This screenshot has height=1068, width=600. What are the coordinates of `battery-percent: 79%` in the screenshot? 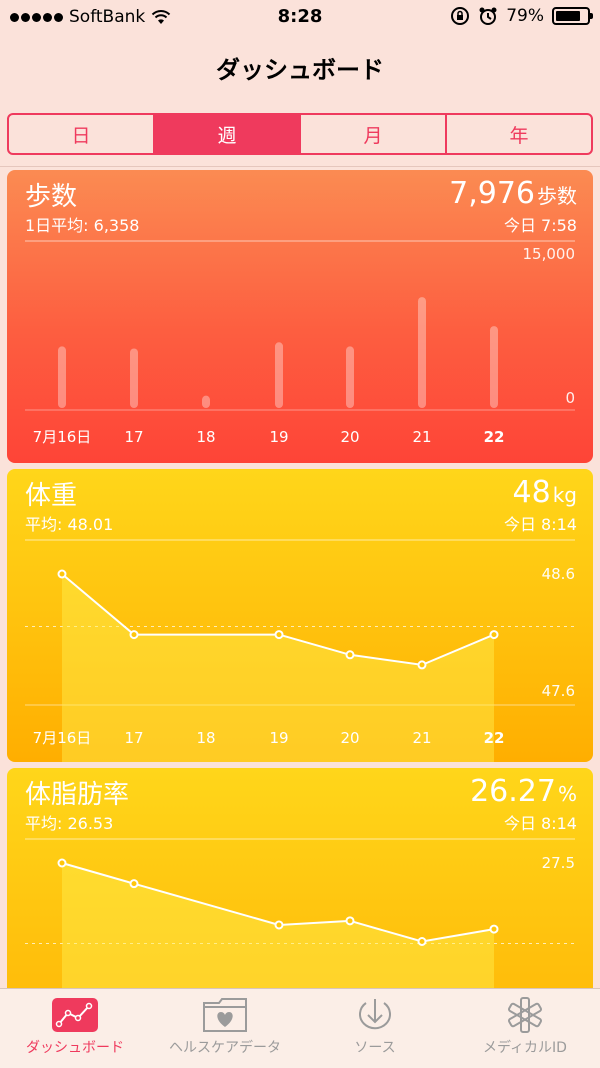 It's located at (525, 16).